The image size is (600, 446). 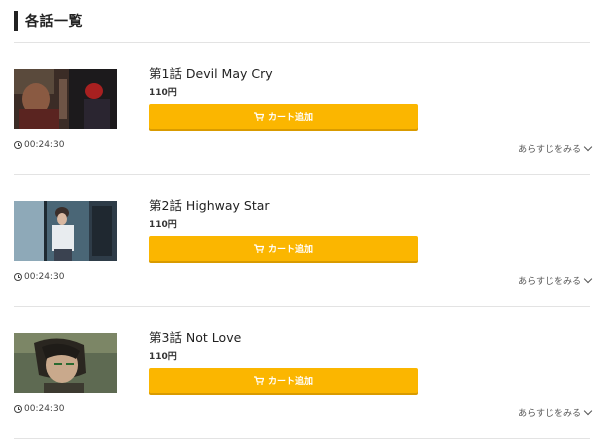 I want to click on episode-title: 第3話 Not Love, so click(x=195, y=337).